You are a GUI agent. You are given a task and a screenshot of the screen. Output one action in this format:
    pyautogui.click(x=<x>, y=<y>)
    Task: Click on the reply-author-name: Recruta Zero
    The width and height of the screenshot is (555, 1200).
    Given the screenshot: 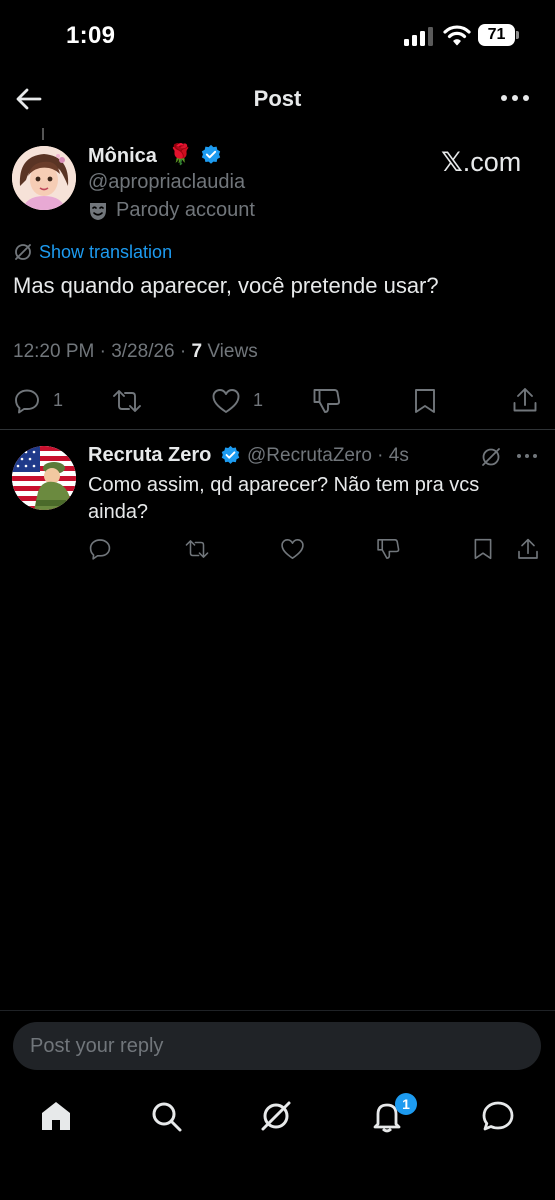 What is the action you would take?
    pyautogui.click(x=149, y=455)
    